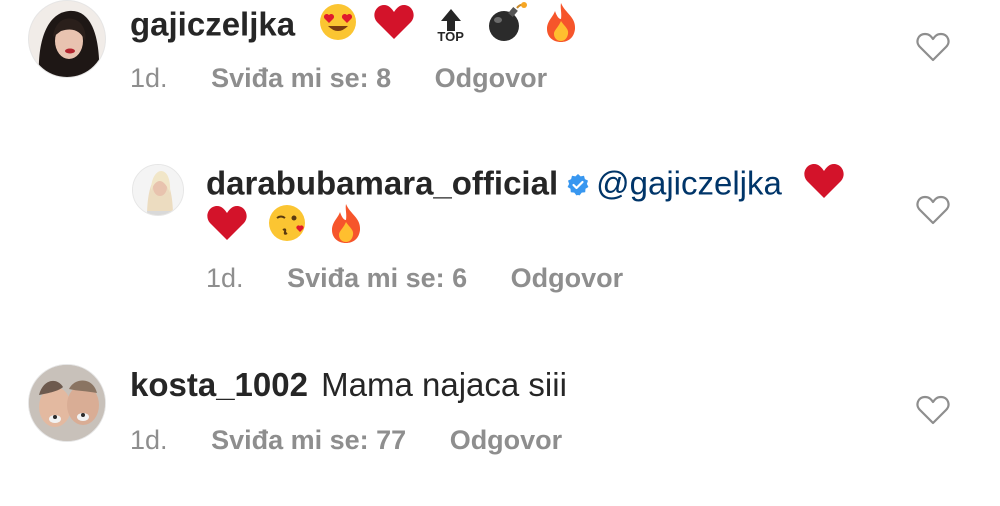  Describe the element at coordinates (444, 384) in the screenshot. I see `comment-text: Mama najaca siii` at that location.